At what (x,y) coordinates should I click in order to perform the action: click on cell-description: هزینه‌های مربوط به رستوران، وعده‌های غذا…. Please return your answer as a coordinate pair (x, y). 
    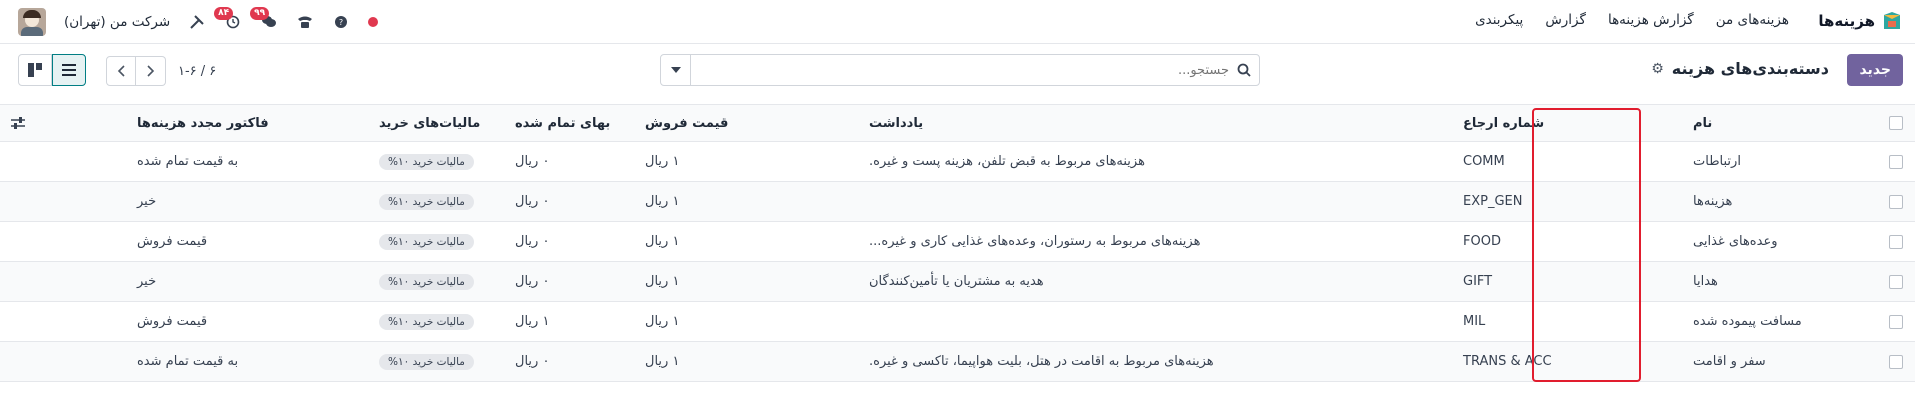
    Looking at the image, I should click on (1035, 241).